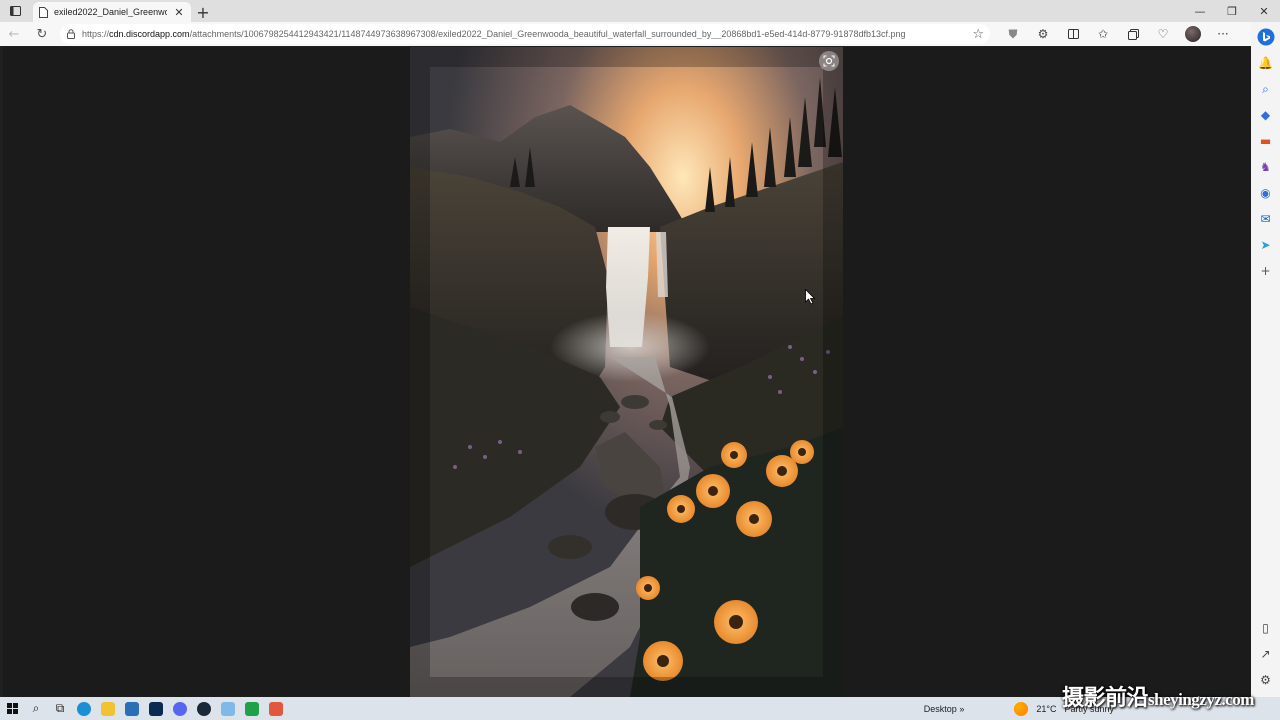  I want to click on puzzle-icon: ⚙, so click(1043, 34).